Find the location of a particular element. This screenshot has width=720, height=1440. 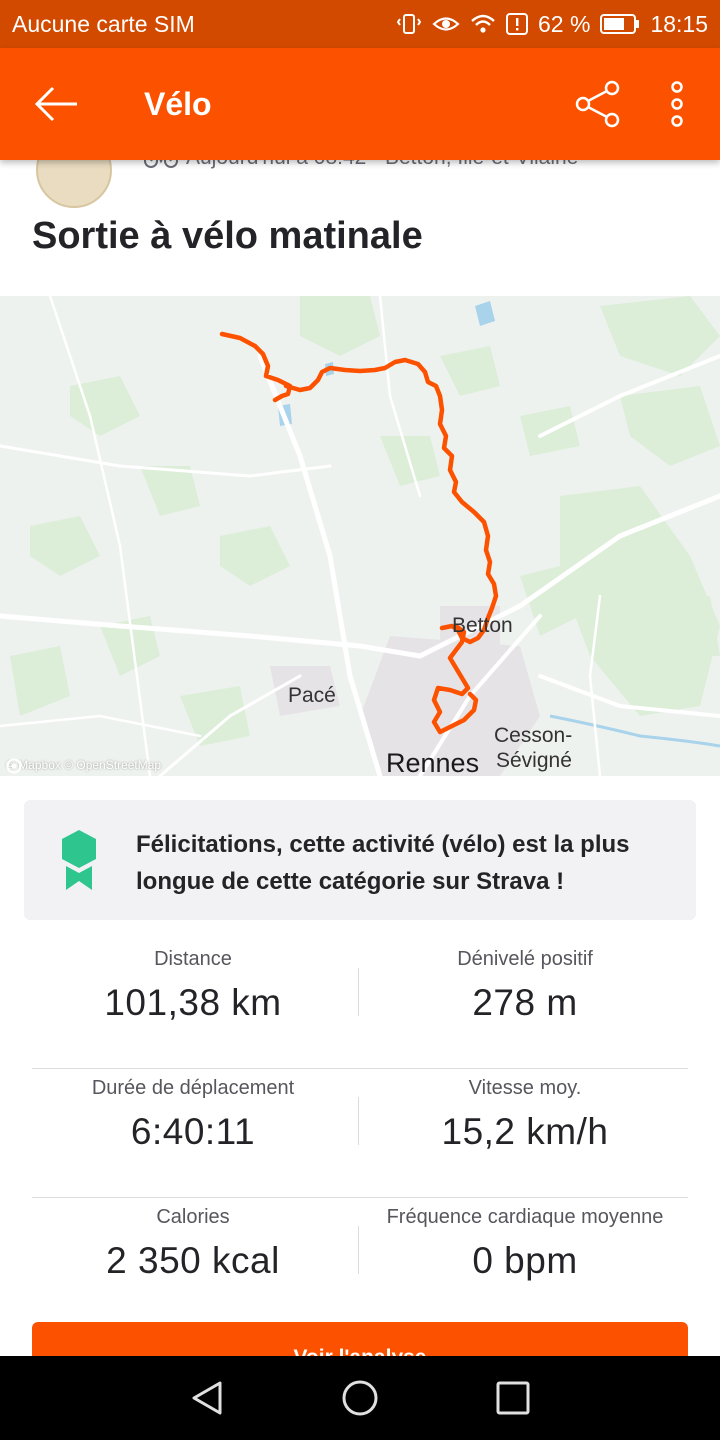

stat-value: 101,38 km is located at coordinates (193, 1002).